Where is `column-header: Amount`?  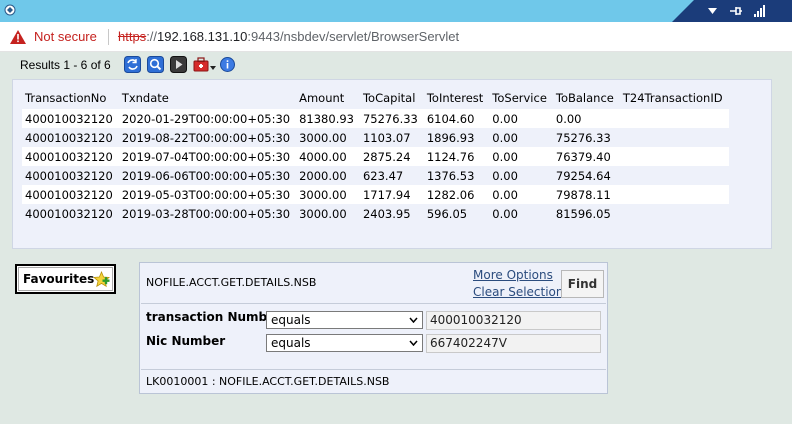 column-header: Amount is located at coordinates (322, 98).